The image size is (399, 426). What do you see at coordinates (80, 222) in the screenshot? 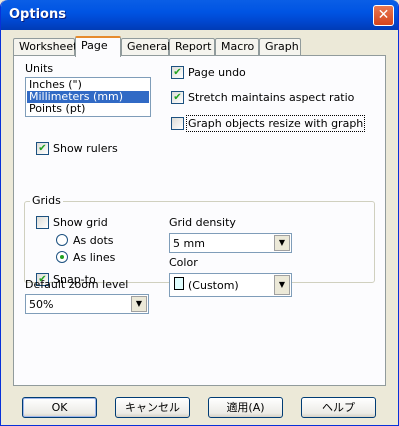
I see `show-grid-label: Show grid` at bounding box center [80, 222].